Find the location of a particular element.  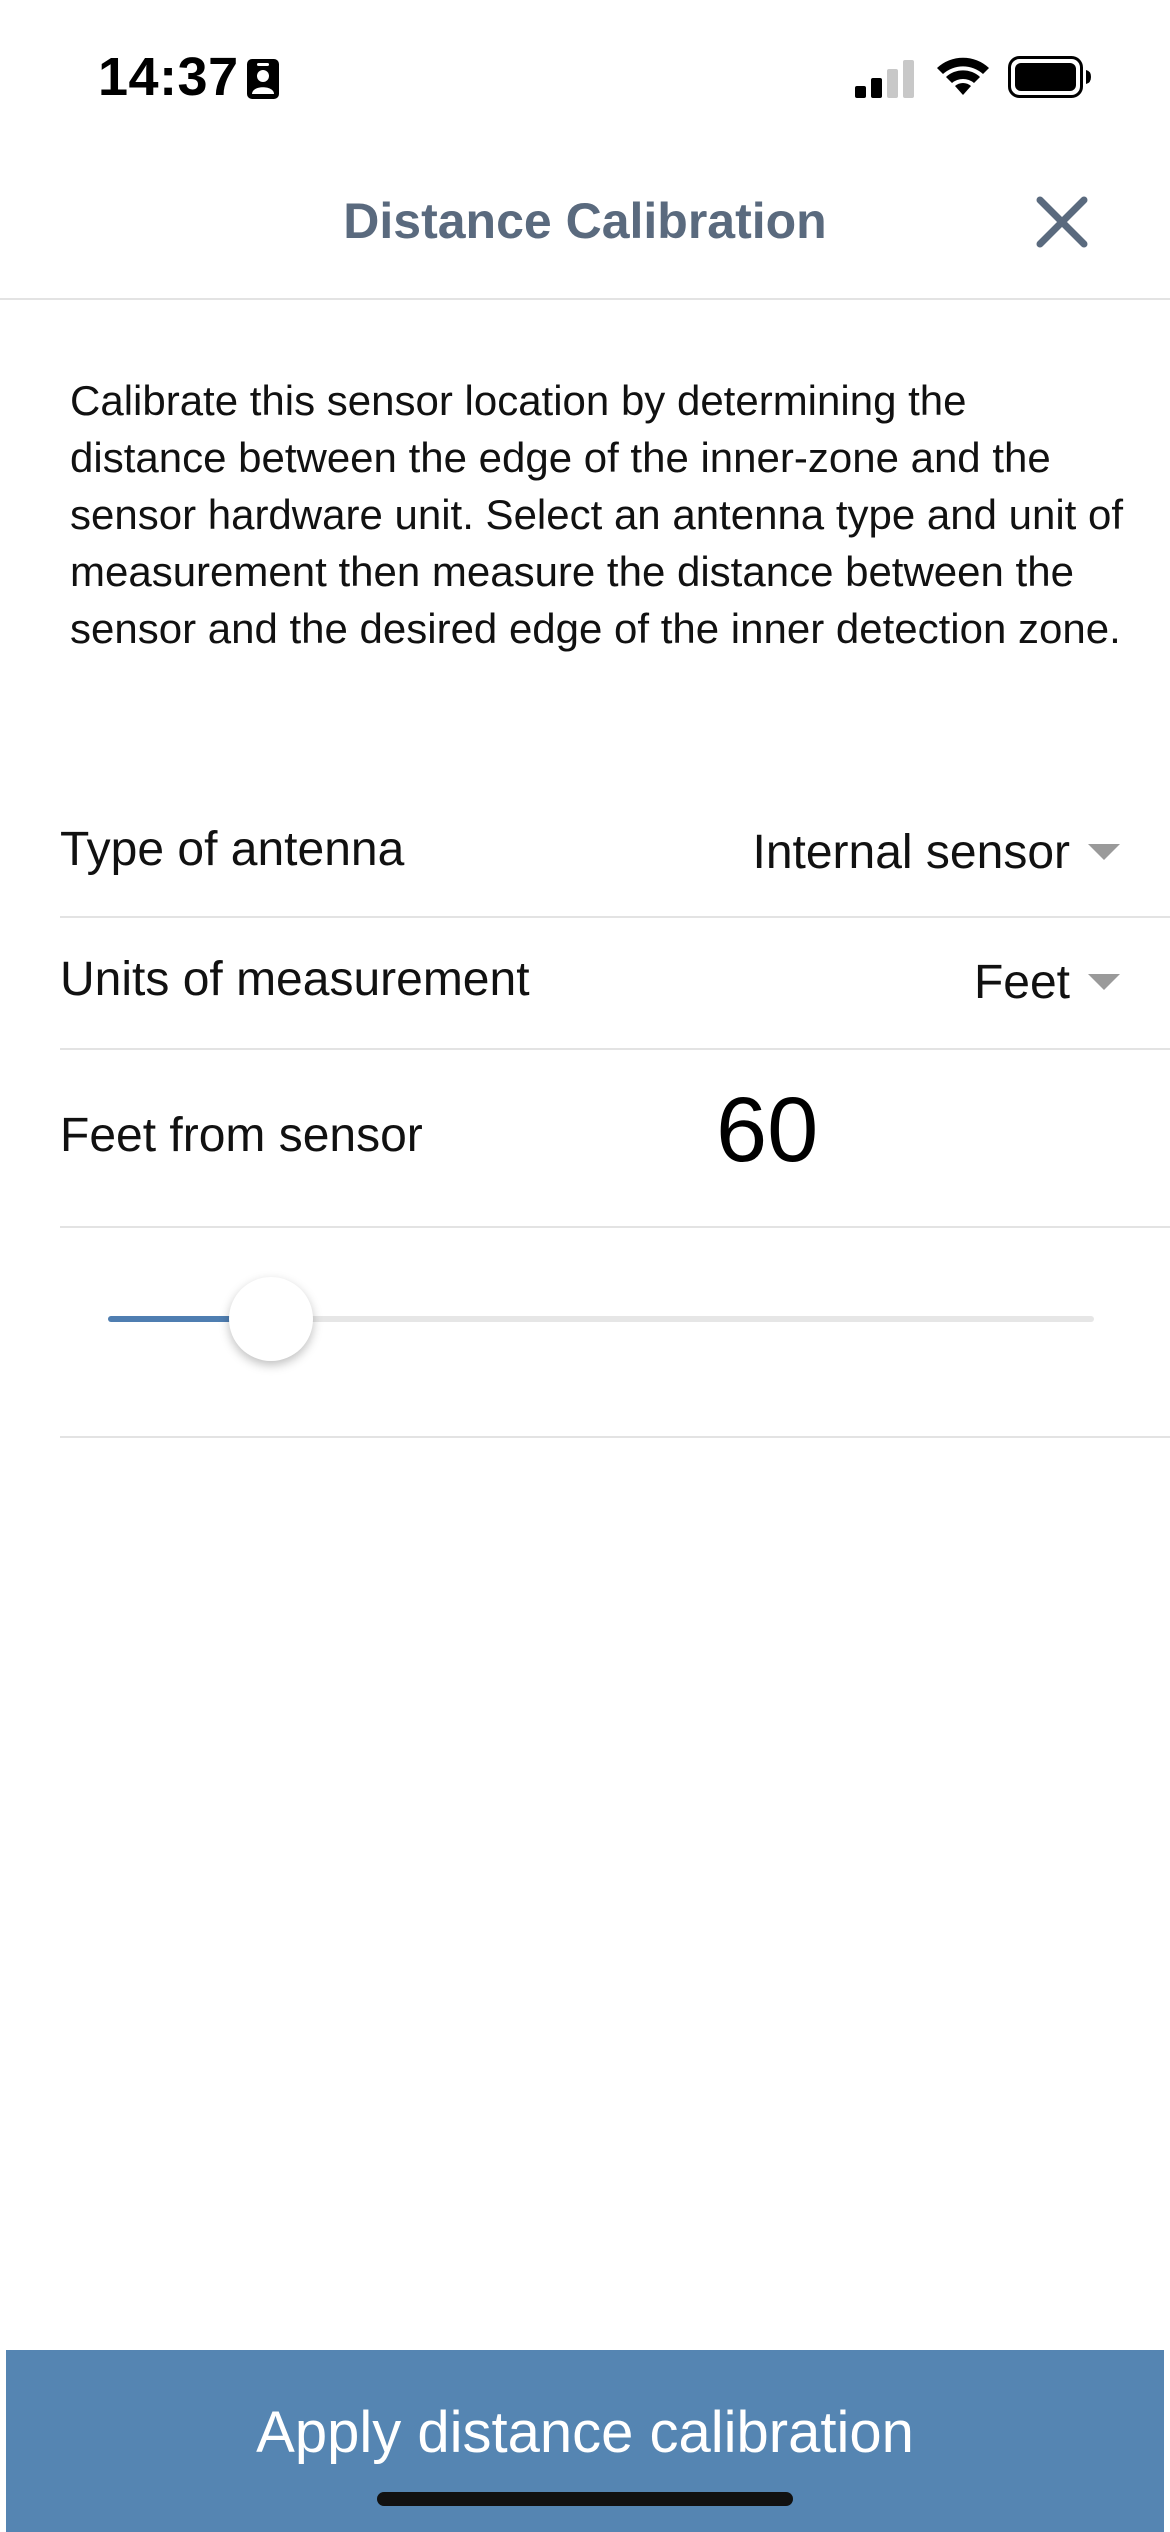

close-button is located at coordinates (1062, 222).